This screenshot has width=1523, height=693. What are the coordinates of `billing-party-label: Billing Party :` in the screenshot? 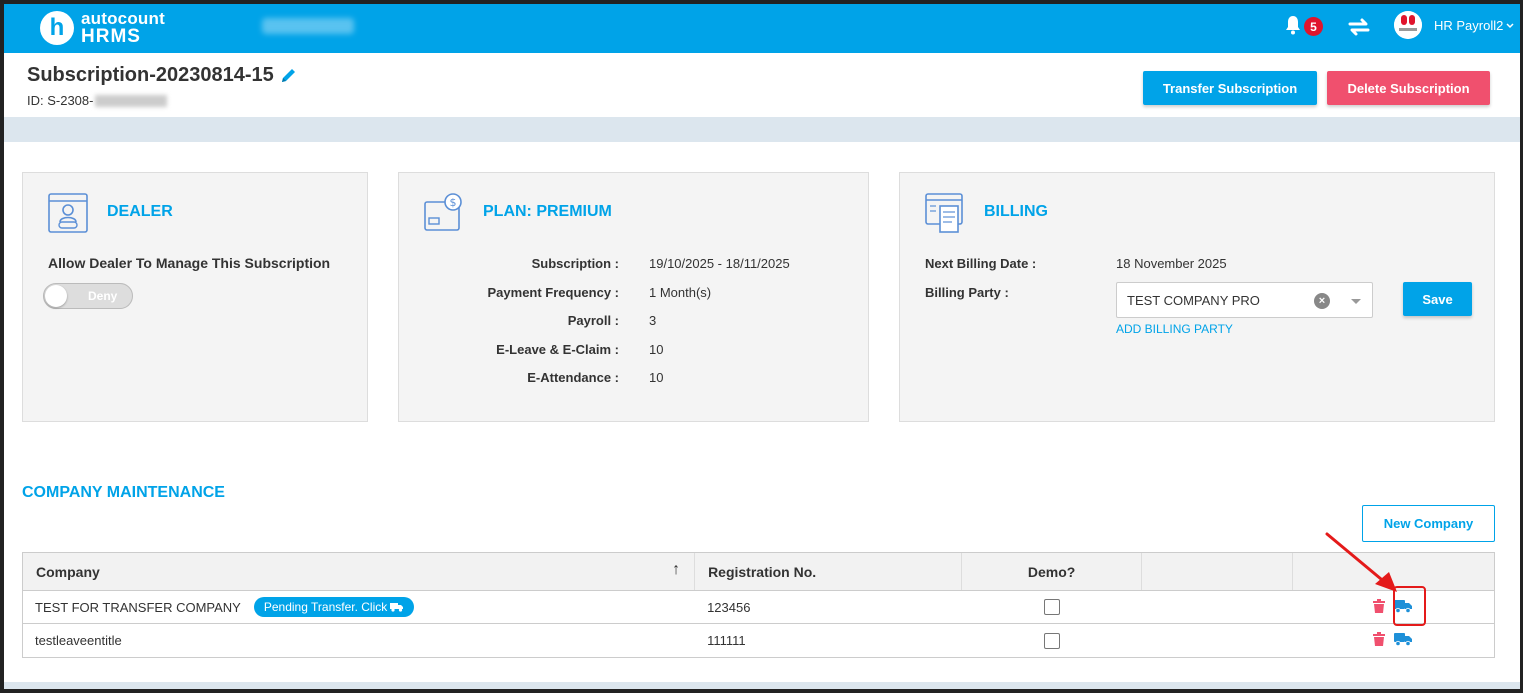 It's located at (967, 292).